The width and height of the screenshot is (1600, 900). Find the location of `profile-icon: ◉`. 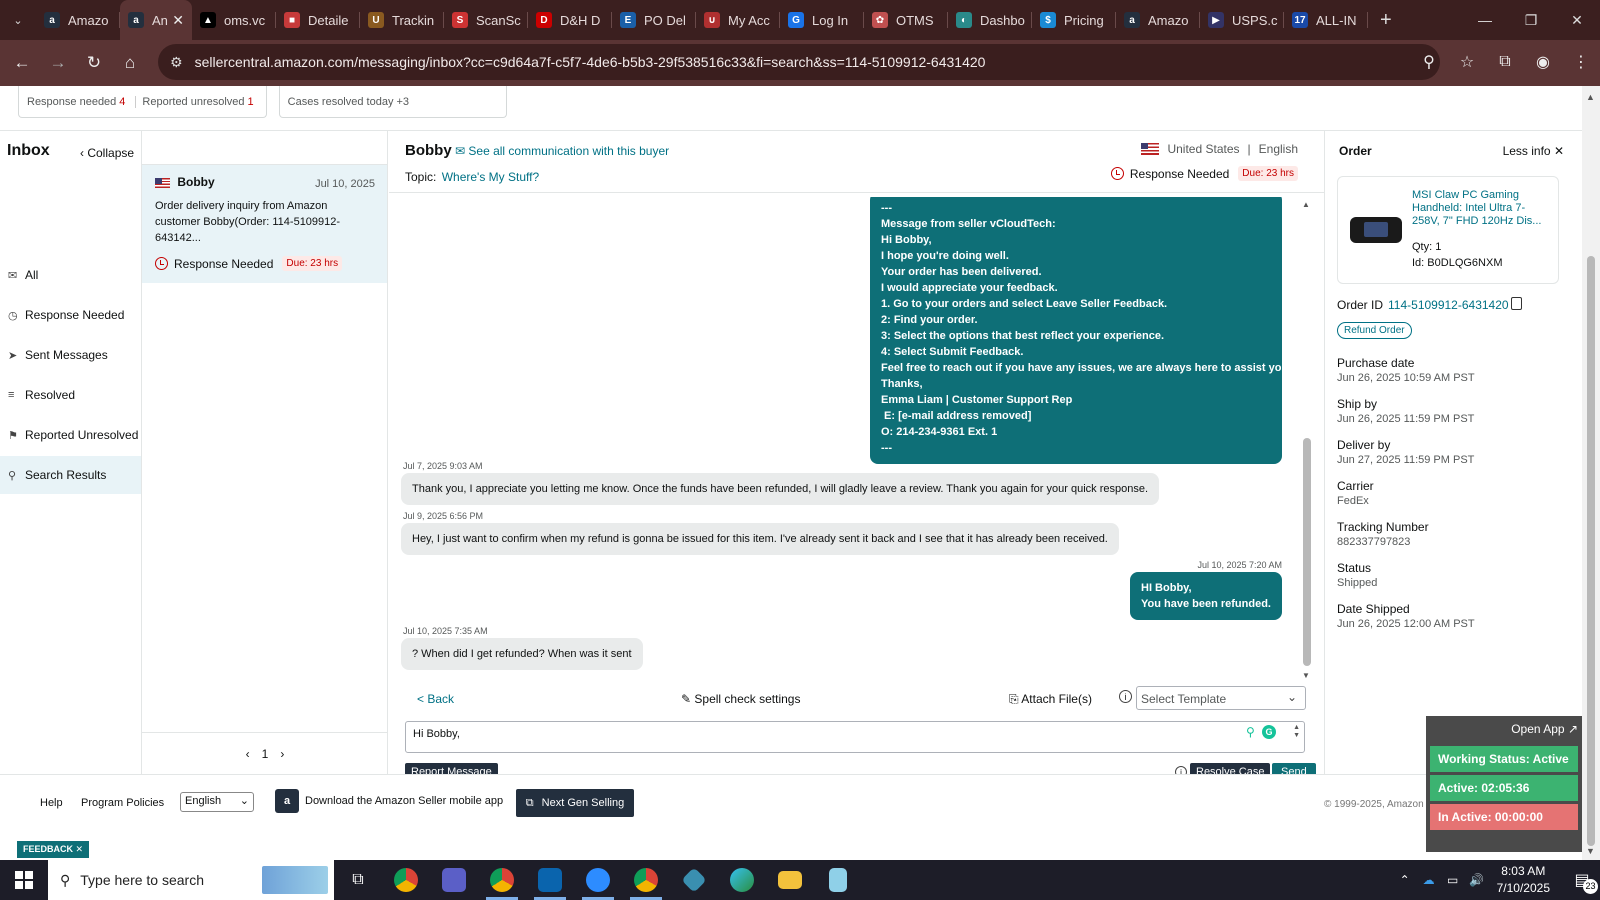

profile-icon: ◉ is located at coordinates (1543, 62).